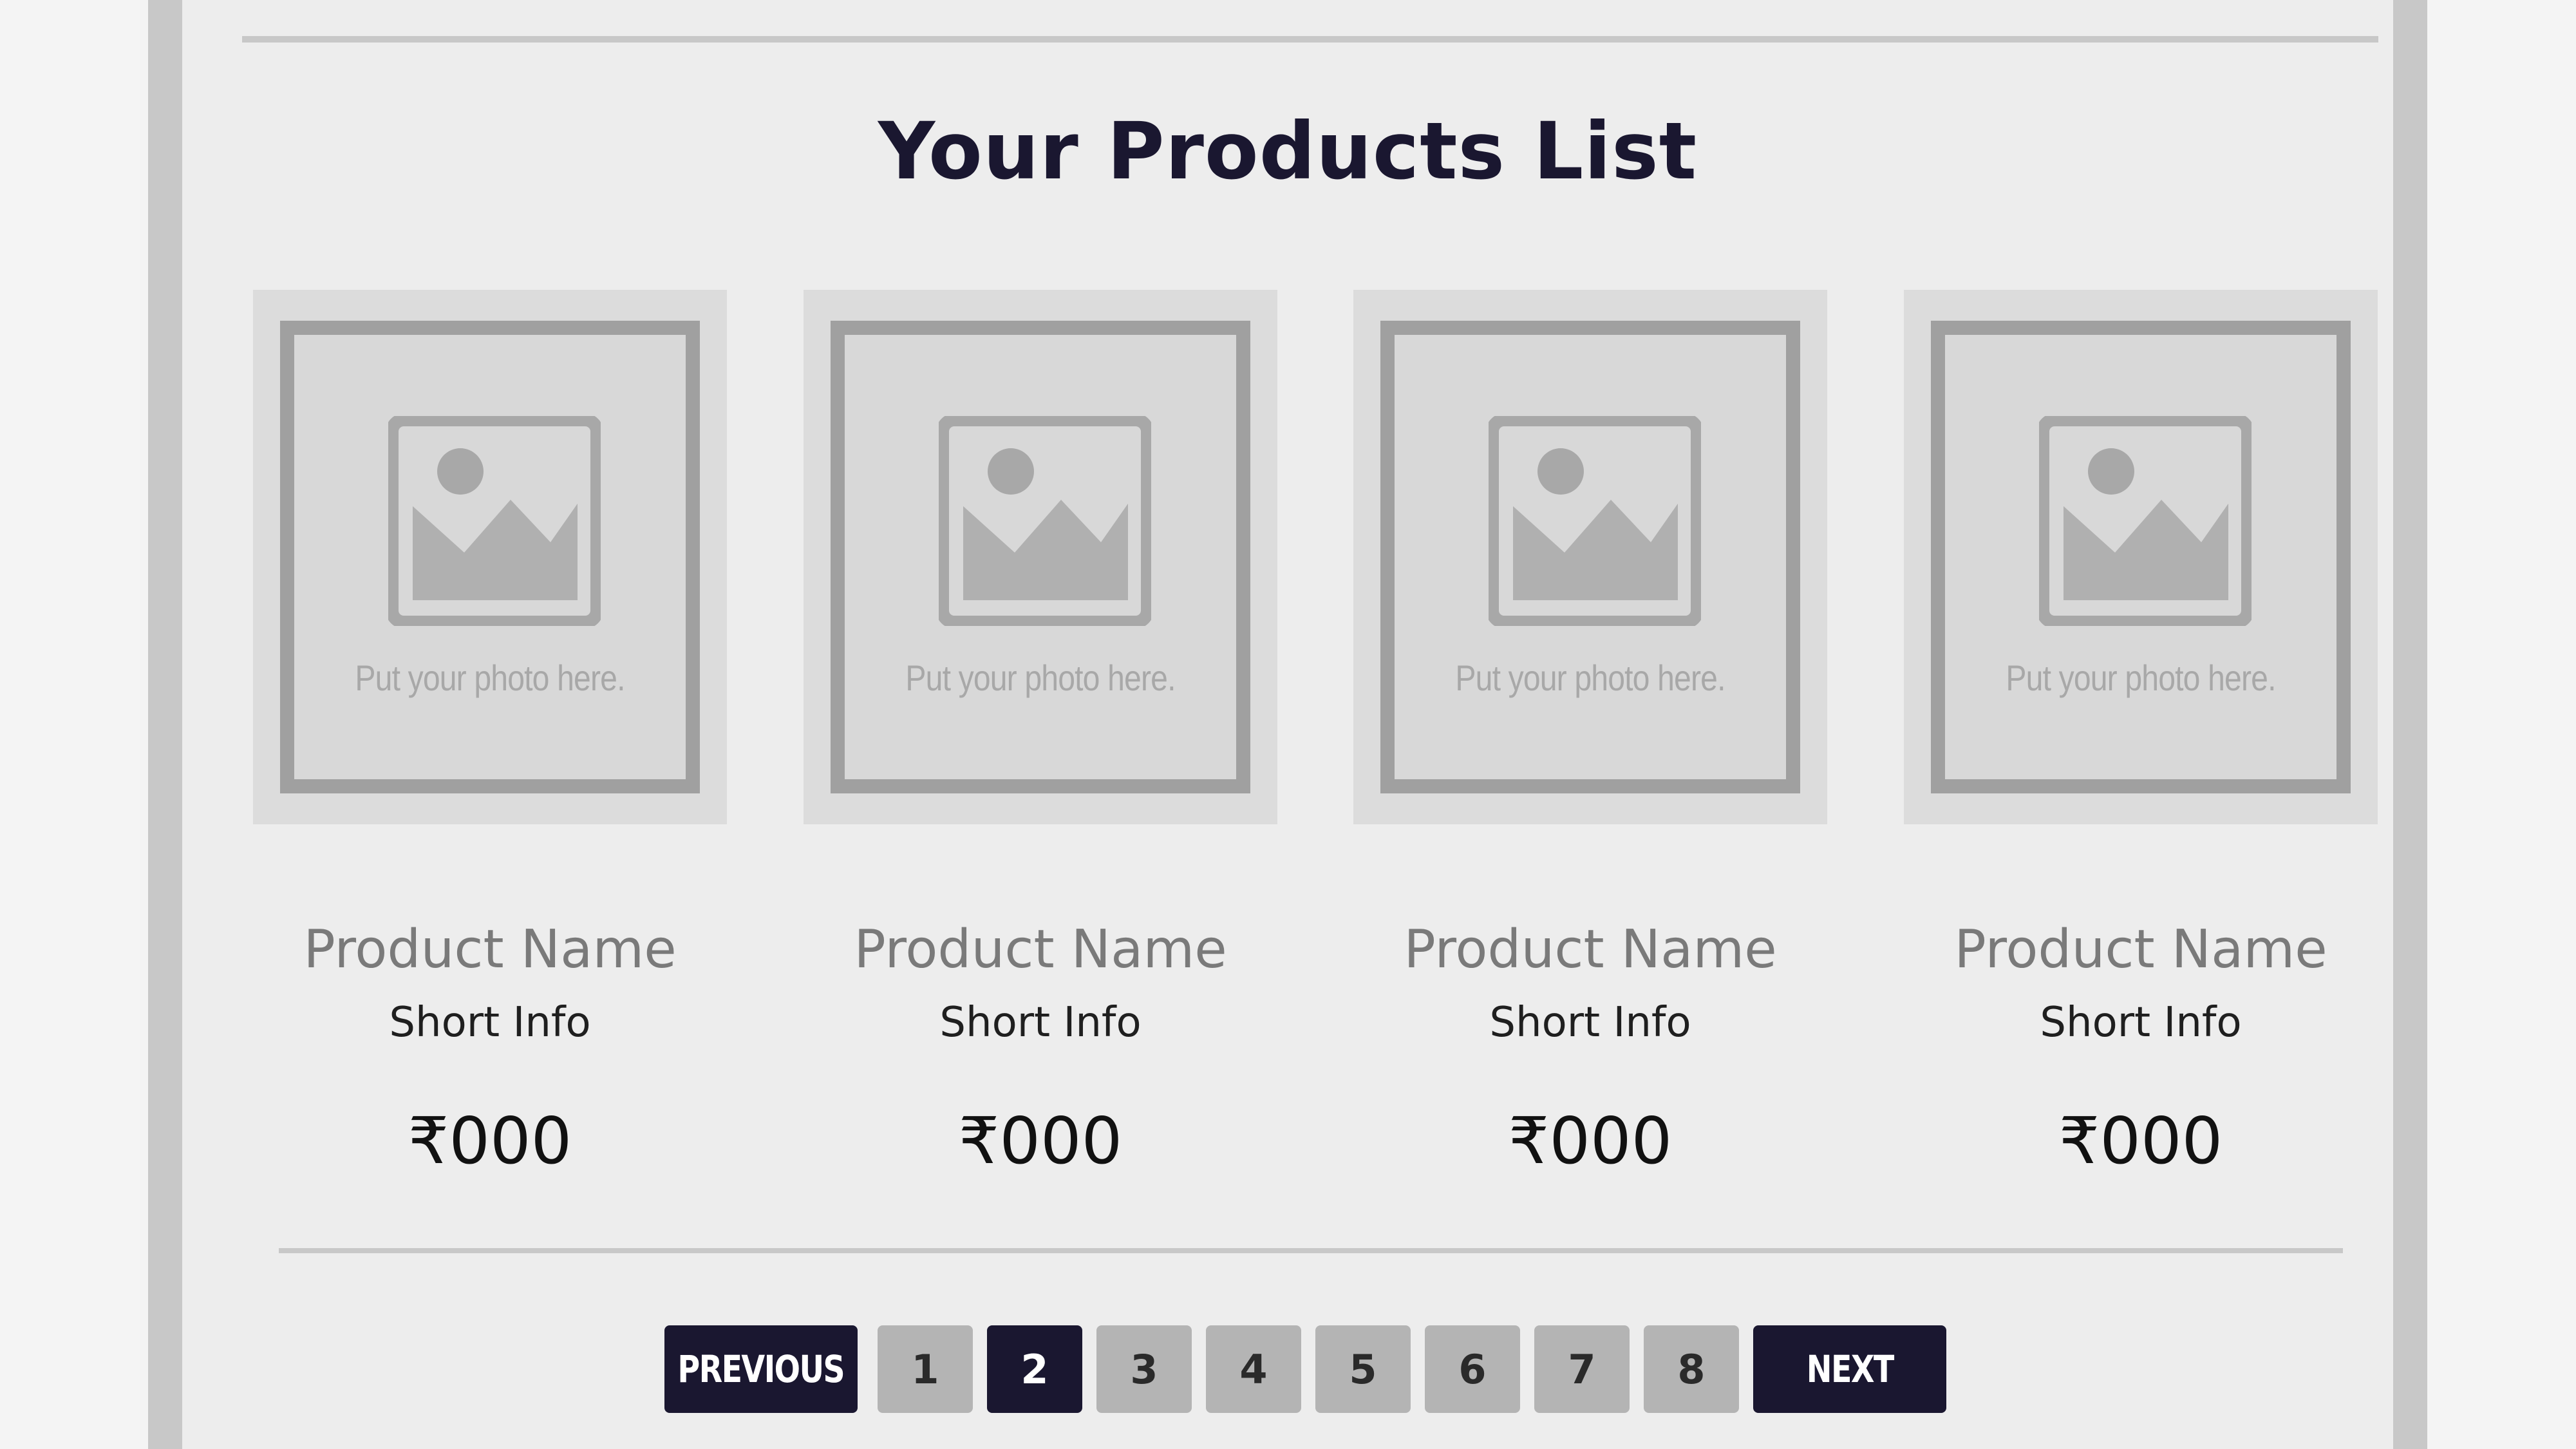 This screenshot has height=1449, width=2576. Describe the element at coordinates (761, 1369) in the screenshot. I see `previous-button: PREVIOUS` at that location.